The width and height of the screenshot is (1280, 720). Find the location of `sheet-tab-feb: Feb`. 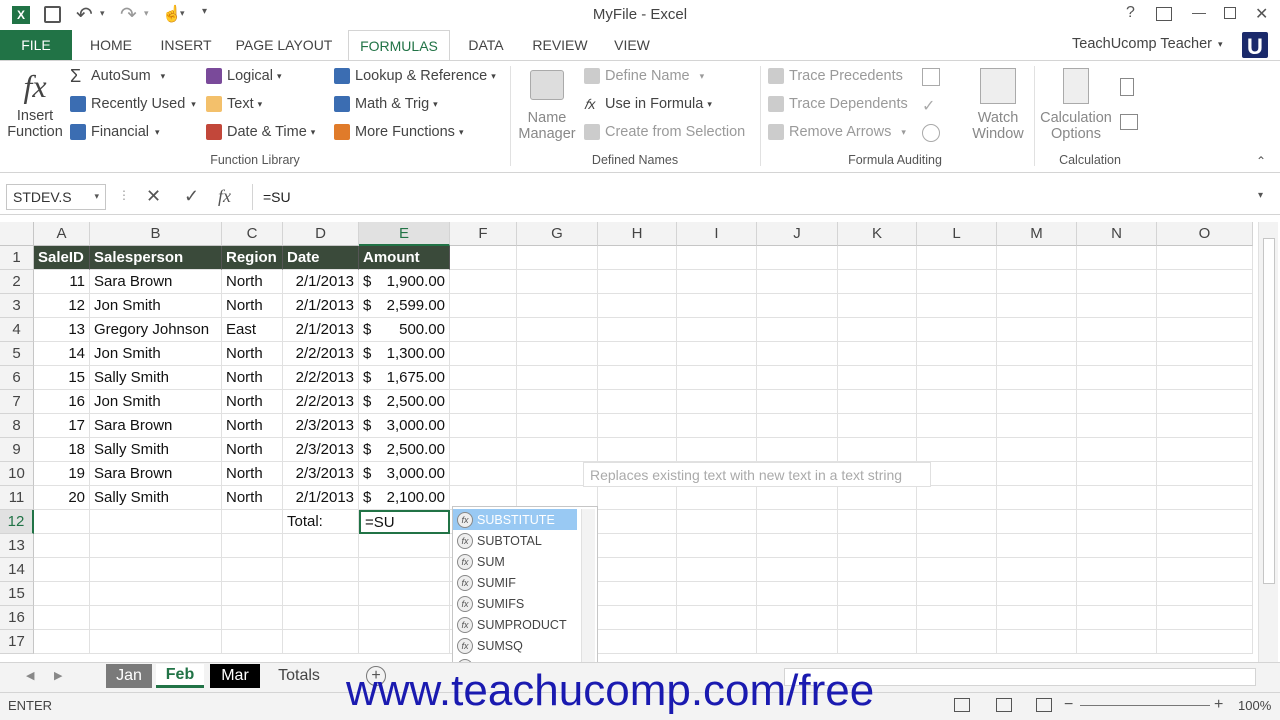

sheet-tab-feb: Feb is located at coordinates (180, 676).